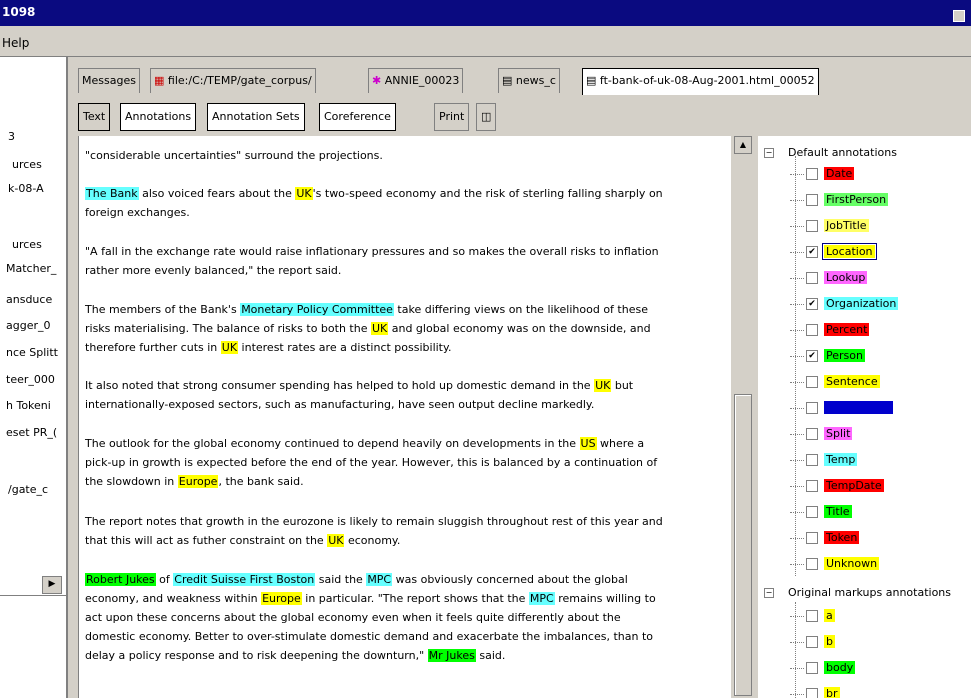  I want to click on print-button: Print, so click(452, 117).